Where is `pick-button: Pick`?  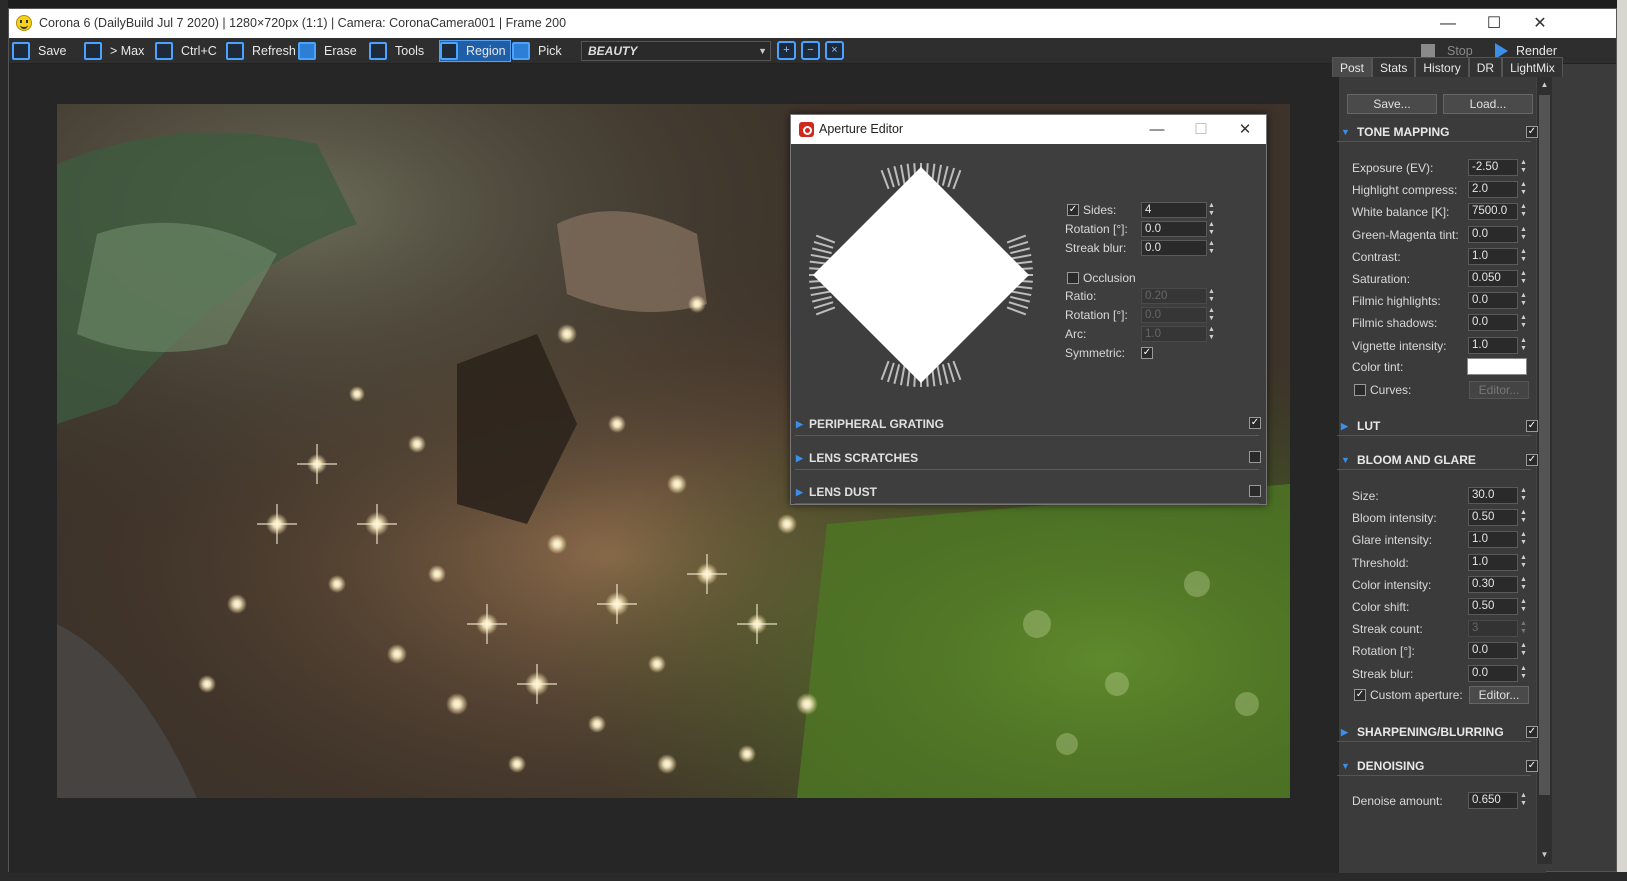
pick-button: Pick is located at coordinates (537, 51).